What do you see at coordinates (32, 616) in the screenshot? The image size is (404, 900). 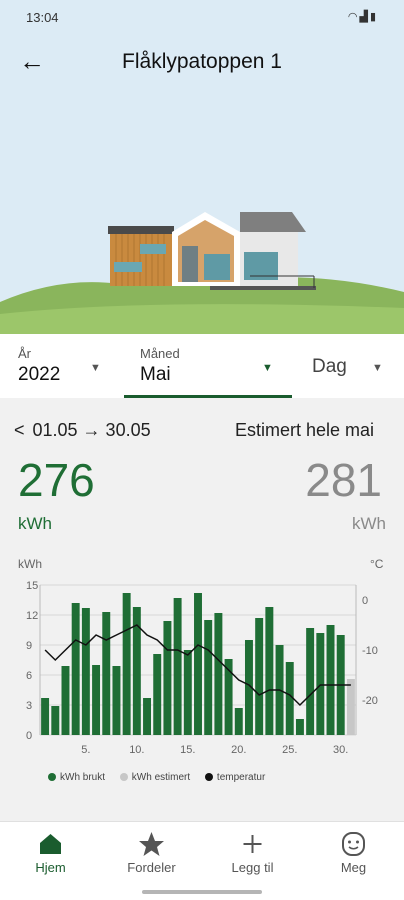 I see `y-tick-label: 12` at bounding box center [32, 616].